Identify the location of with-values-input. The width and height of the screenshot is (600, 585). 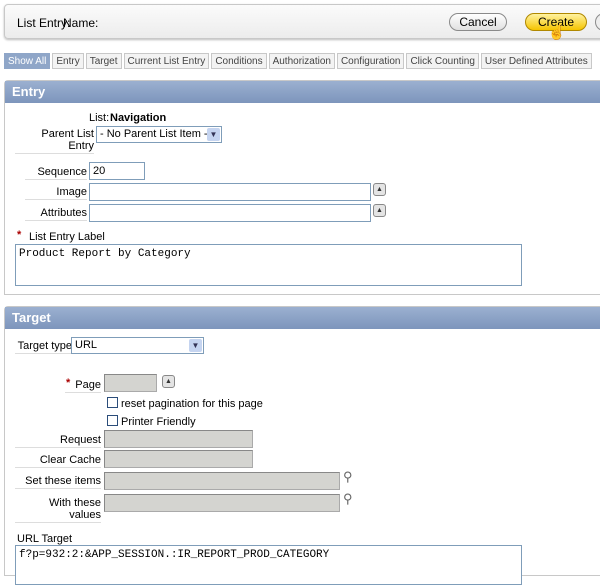
(222, 503).